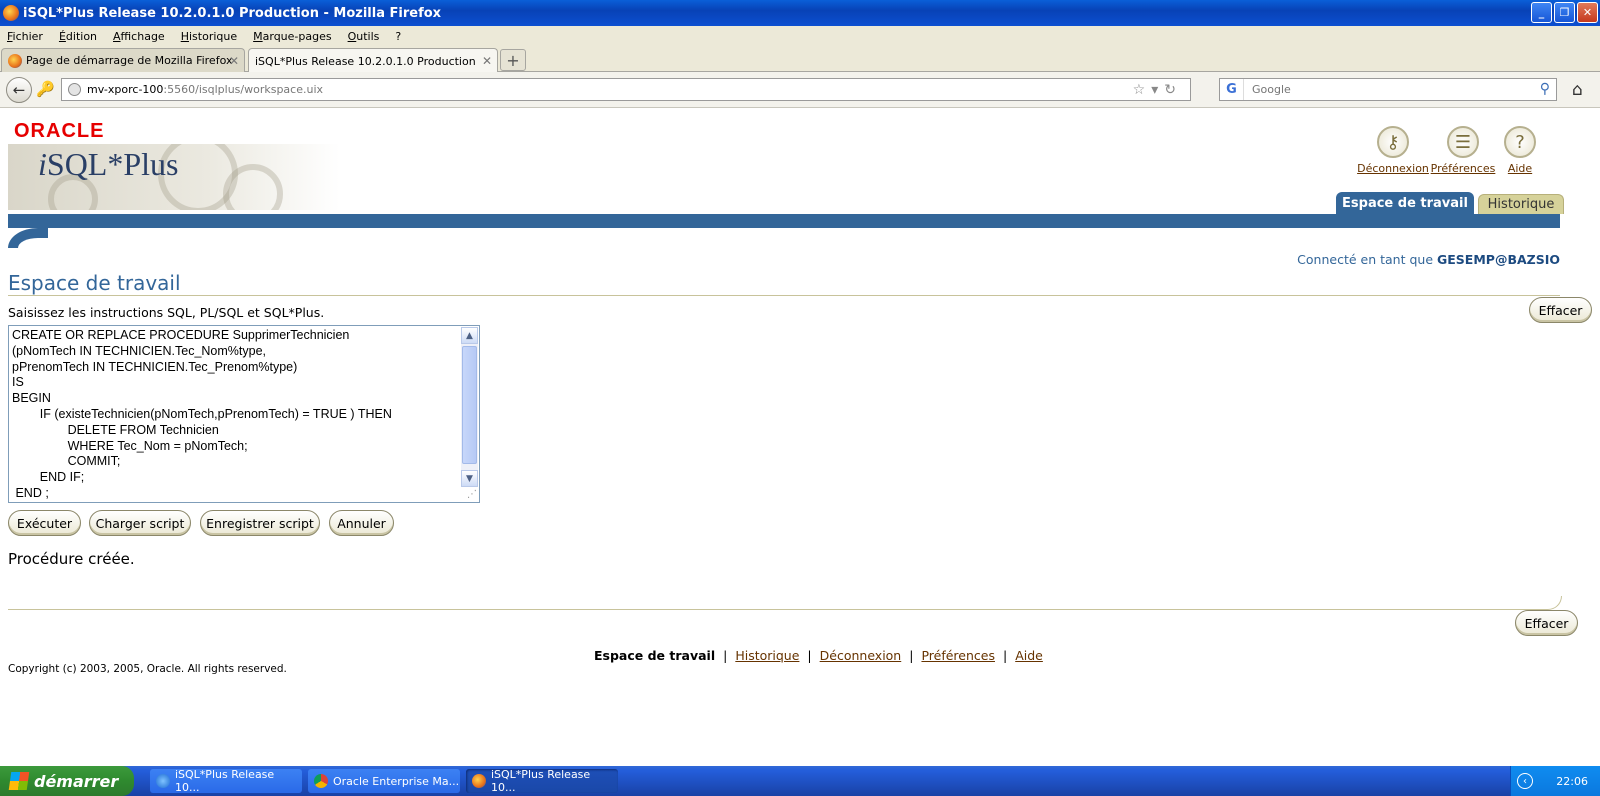 The height and width of the screenshot is (796, 1600). Describe the element at coordinates (67, 781) in the screenshot. I see `start-button: démarrer` at that location.